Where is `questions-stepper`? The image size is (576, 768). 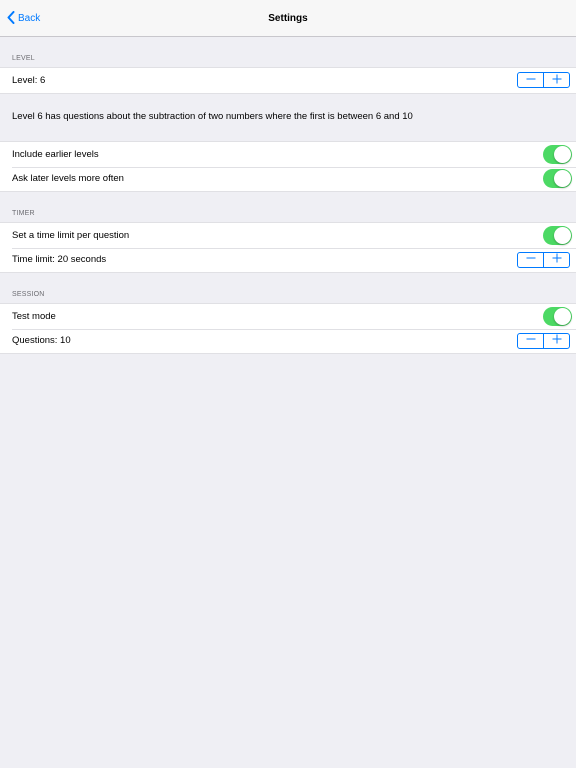 questions-stepper is located at coordinates (543, 340).